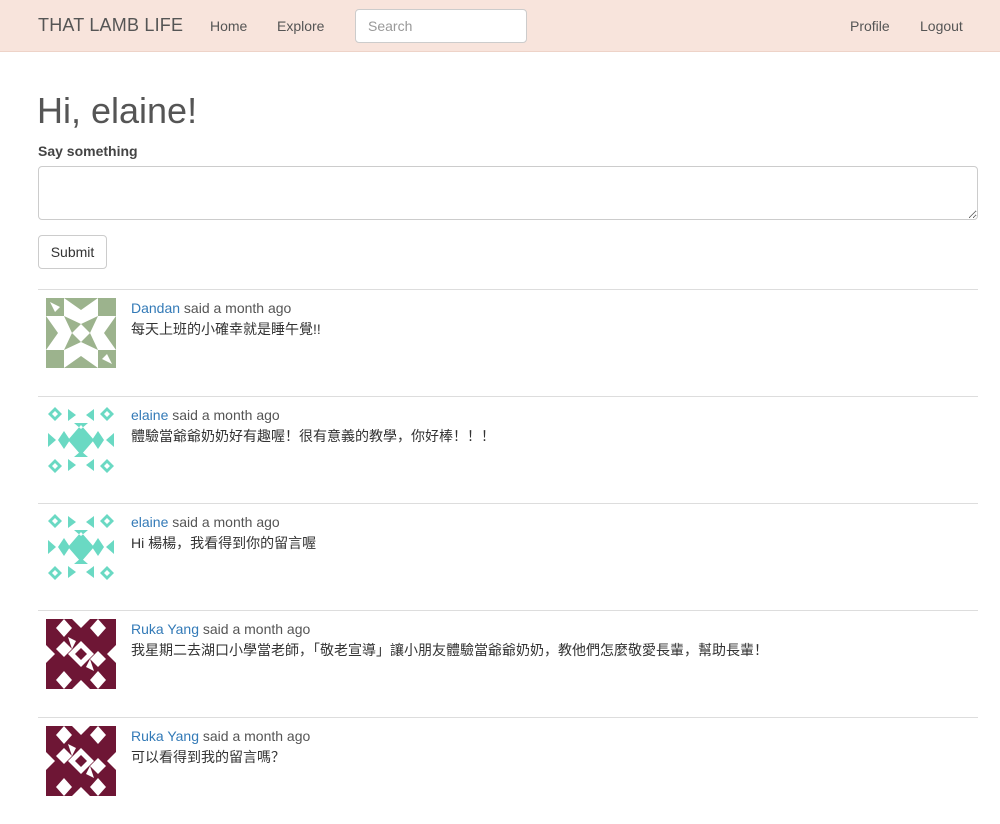  What do you see at coordinates (72, 252) in the screenshot?
I see `submit-button: Submit` at bounding box center [72, 252].